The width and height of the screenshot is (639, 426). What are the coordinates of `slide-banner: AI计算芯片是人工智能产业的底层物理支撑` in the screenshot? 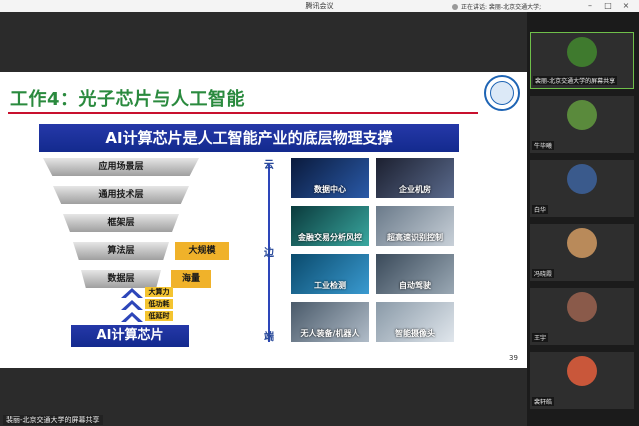 It's located at (249, 138).